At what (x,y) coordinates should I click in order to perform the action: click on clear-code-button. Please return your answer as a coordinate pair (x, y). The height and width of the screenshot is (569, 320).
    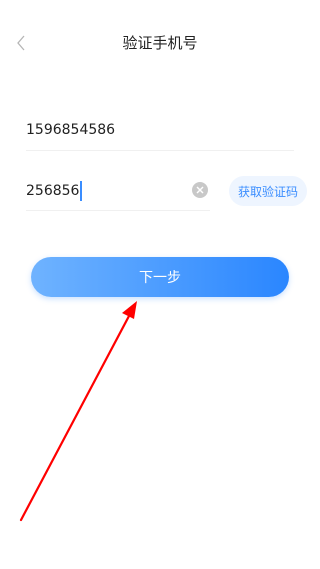
    Looking at the image, I should click on (200, 190).